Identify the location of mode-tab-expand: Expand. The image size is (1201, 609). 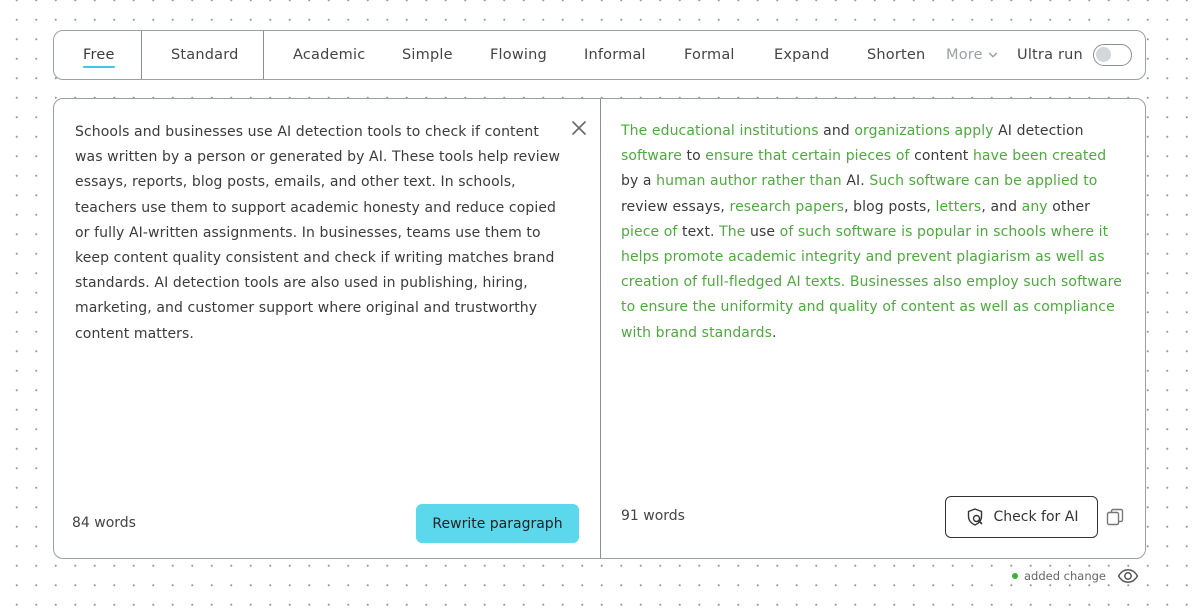
(801, 55).